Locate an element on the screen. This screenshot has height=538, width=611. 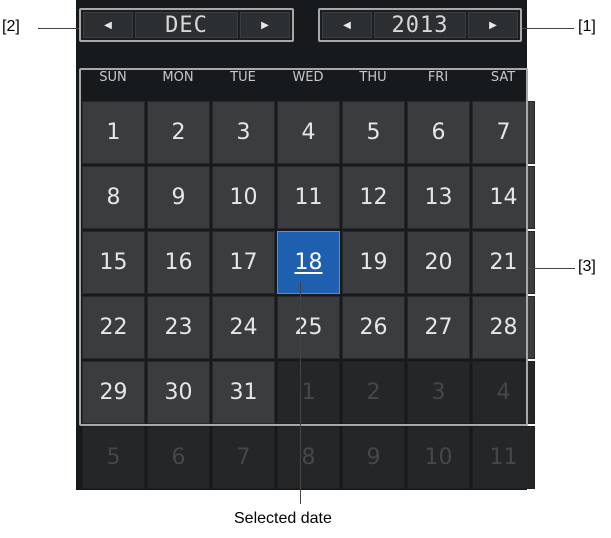
month-next-button: ▶ is located at coordinates (265, 25).